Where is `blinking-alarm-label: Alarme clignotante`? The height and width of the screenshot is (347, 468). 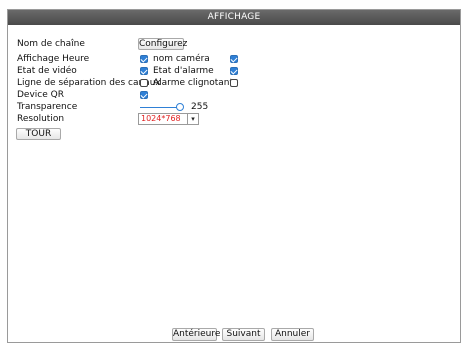 blinking-alarm-label: Alarme clignotante is located at coordinates (196, 83).